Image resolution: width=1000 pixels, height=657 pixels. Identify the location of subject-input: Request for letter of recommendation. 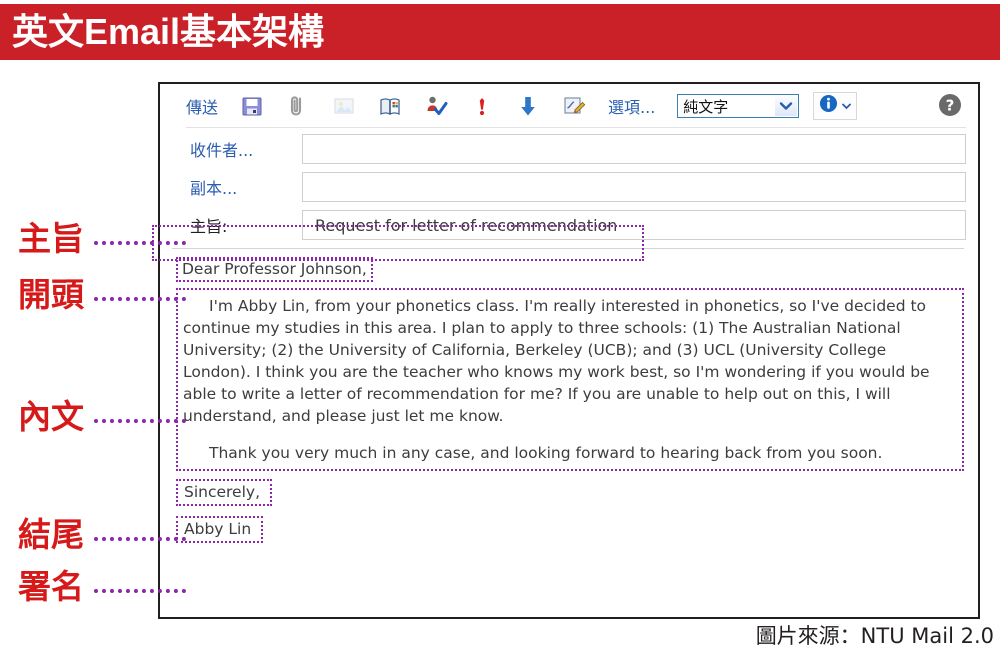
(634, 225).